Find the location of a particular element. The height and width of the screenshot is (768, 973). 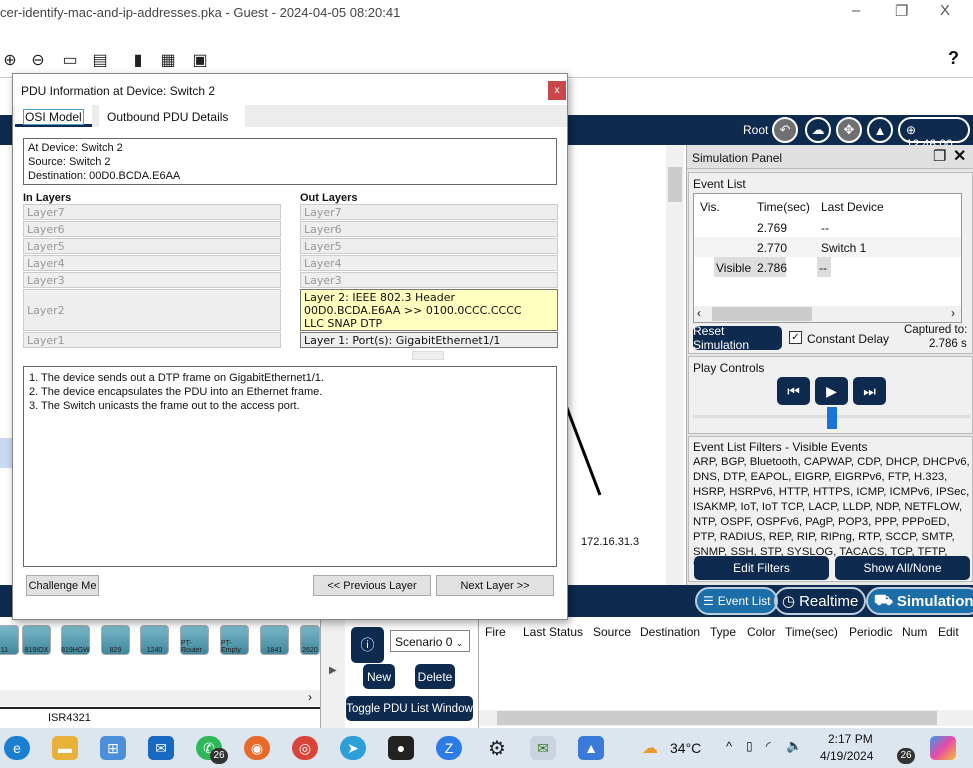

chrome-icon: ◎ is located at coordinates (305, 748).